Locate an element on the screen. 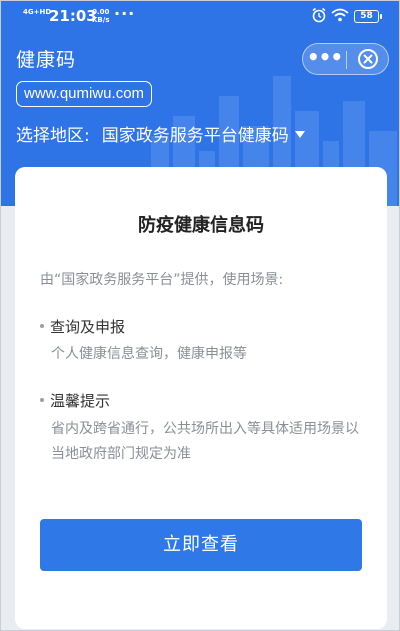  section-heading: 温馨提示 is located at coordinates (75, 400).